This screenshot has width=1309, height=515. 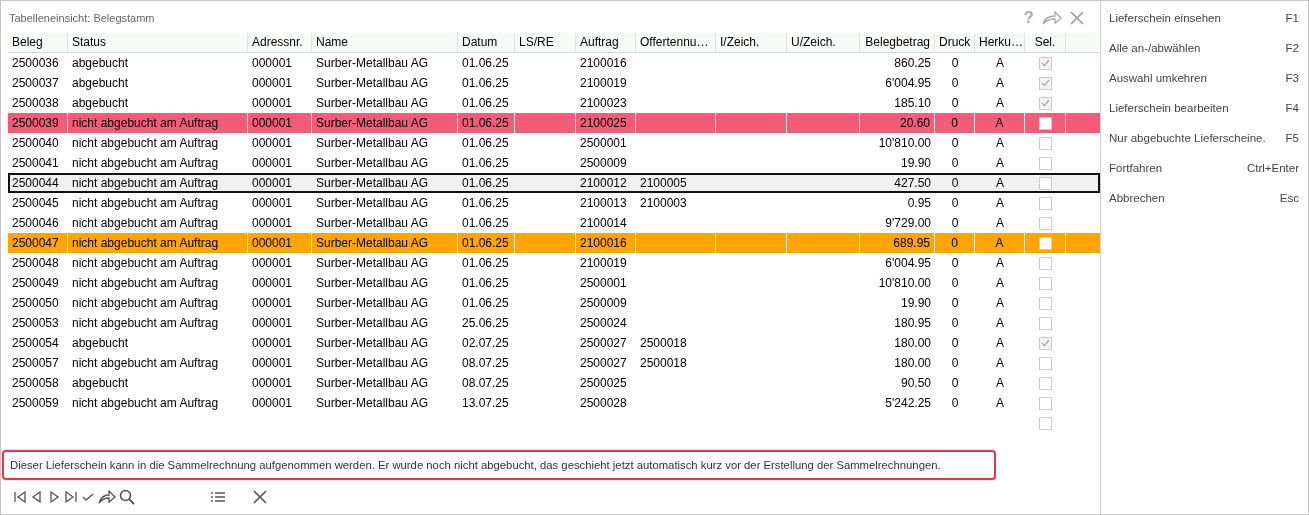 What do you see at coordinates (486, 42) in the screenshot?
I see `column-header: Datum` at bounding box center [486, 42].